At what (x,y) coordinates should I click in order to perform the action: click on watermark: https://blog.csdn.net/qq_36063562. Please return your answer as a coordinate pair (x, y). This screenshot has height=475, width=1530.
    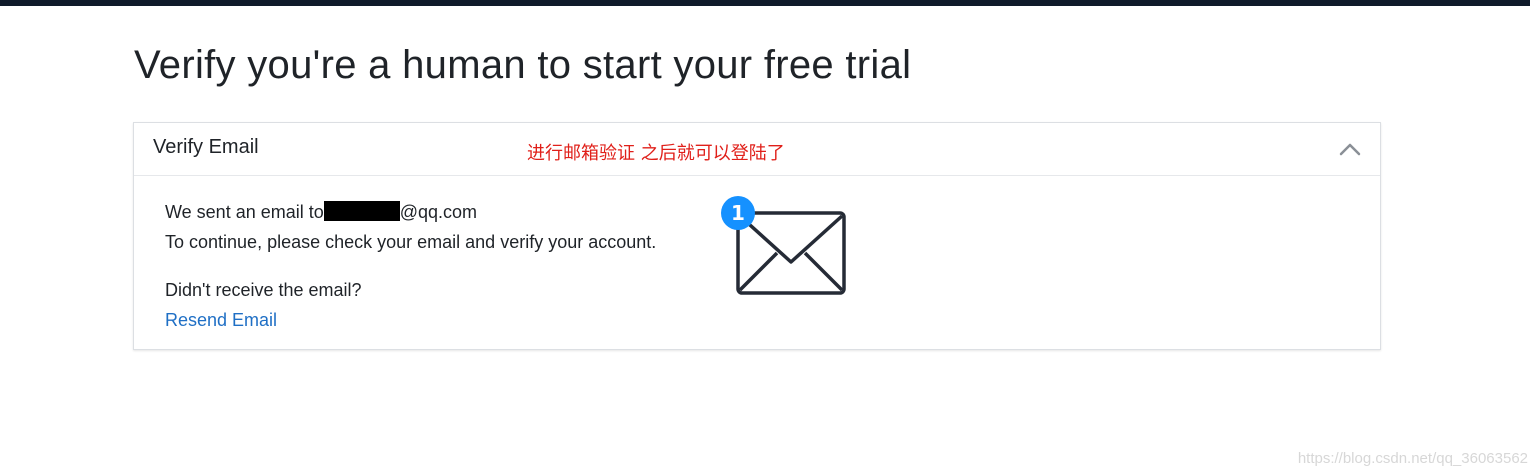
    Looking at the image, I should click on (1412, 458).